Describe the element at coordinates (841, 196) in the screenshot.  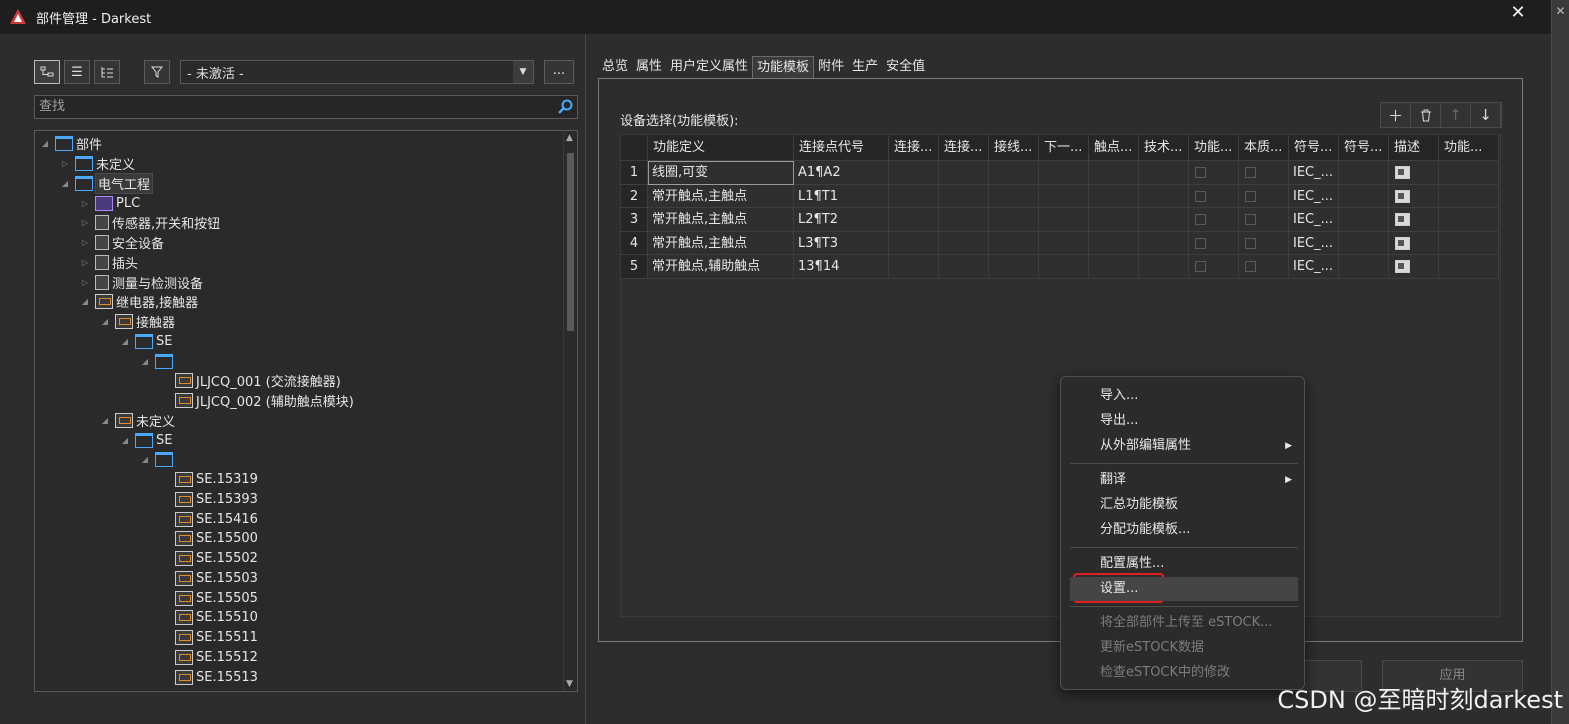
I see `table-cell: L1¶T1` at that location.